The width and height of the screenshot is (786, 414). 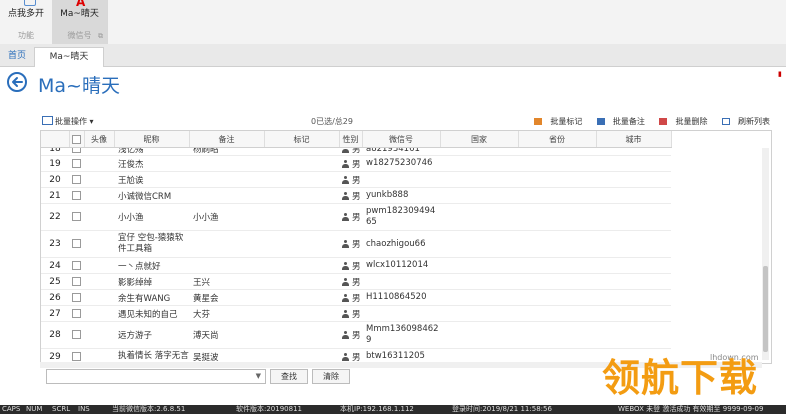 I want to click on row-number: 25, so click(x=55, y=281).